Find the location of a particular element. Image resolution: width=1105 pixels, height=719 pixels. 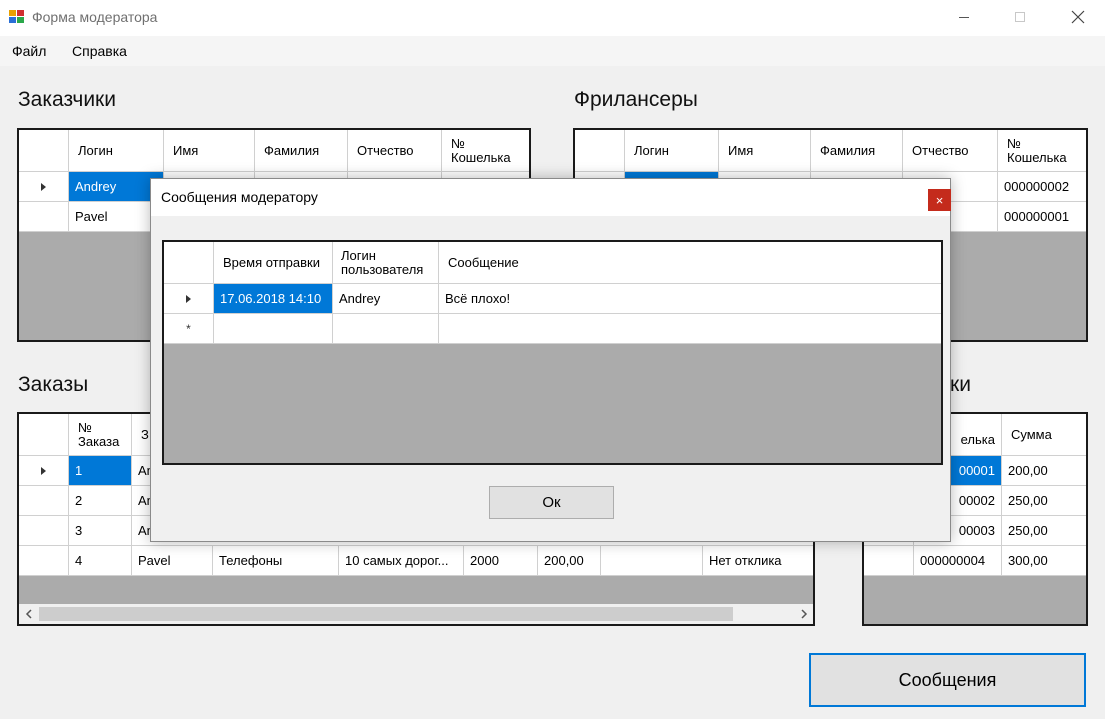

freelancers-title: Фрилансеры is located at coordinates (636, 99).